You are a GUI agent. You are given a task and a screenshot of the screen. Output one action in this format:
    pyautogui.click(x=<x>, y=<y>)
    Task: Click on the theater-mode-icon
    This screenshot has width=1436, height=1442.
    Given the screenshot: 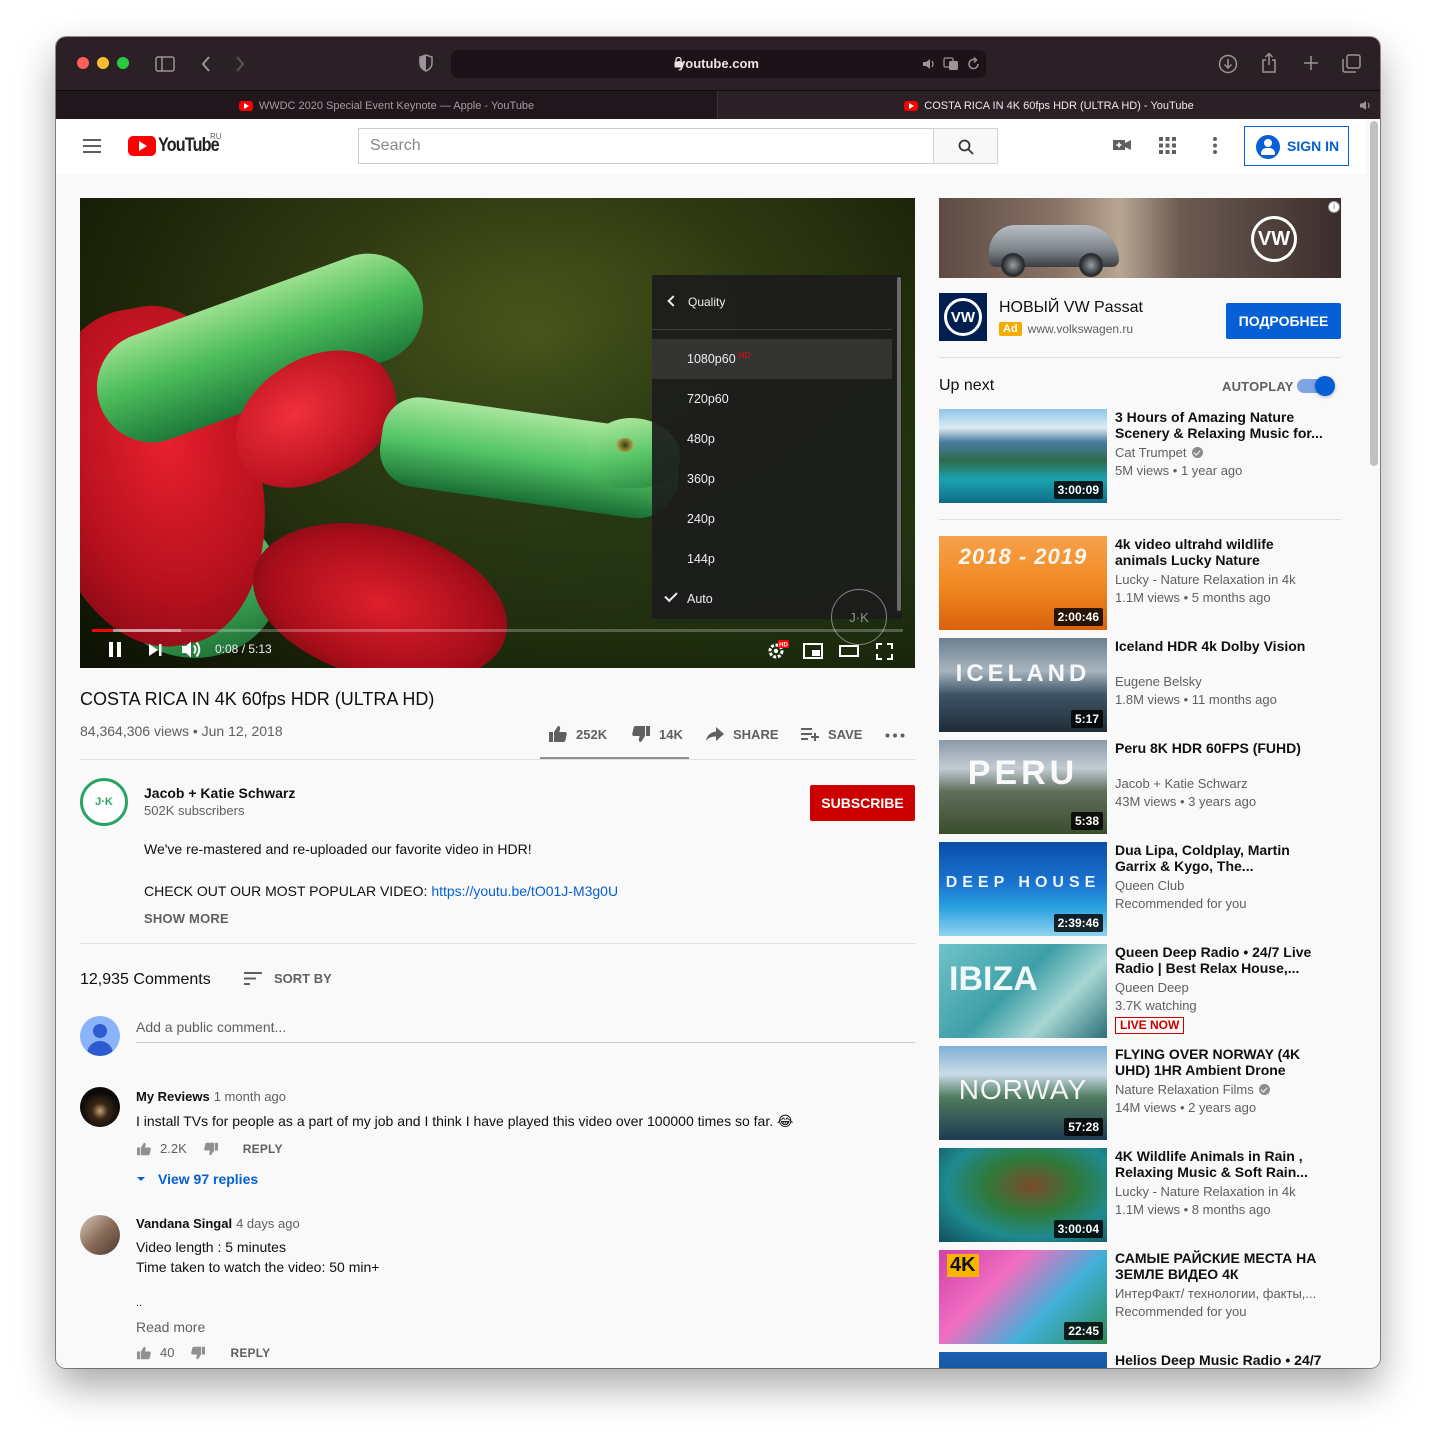 What is the action you would take?
    pyautogui.click(x=849, y=651)
    